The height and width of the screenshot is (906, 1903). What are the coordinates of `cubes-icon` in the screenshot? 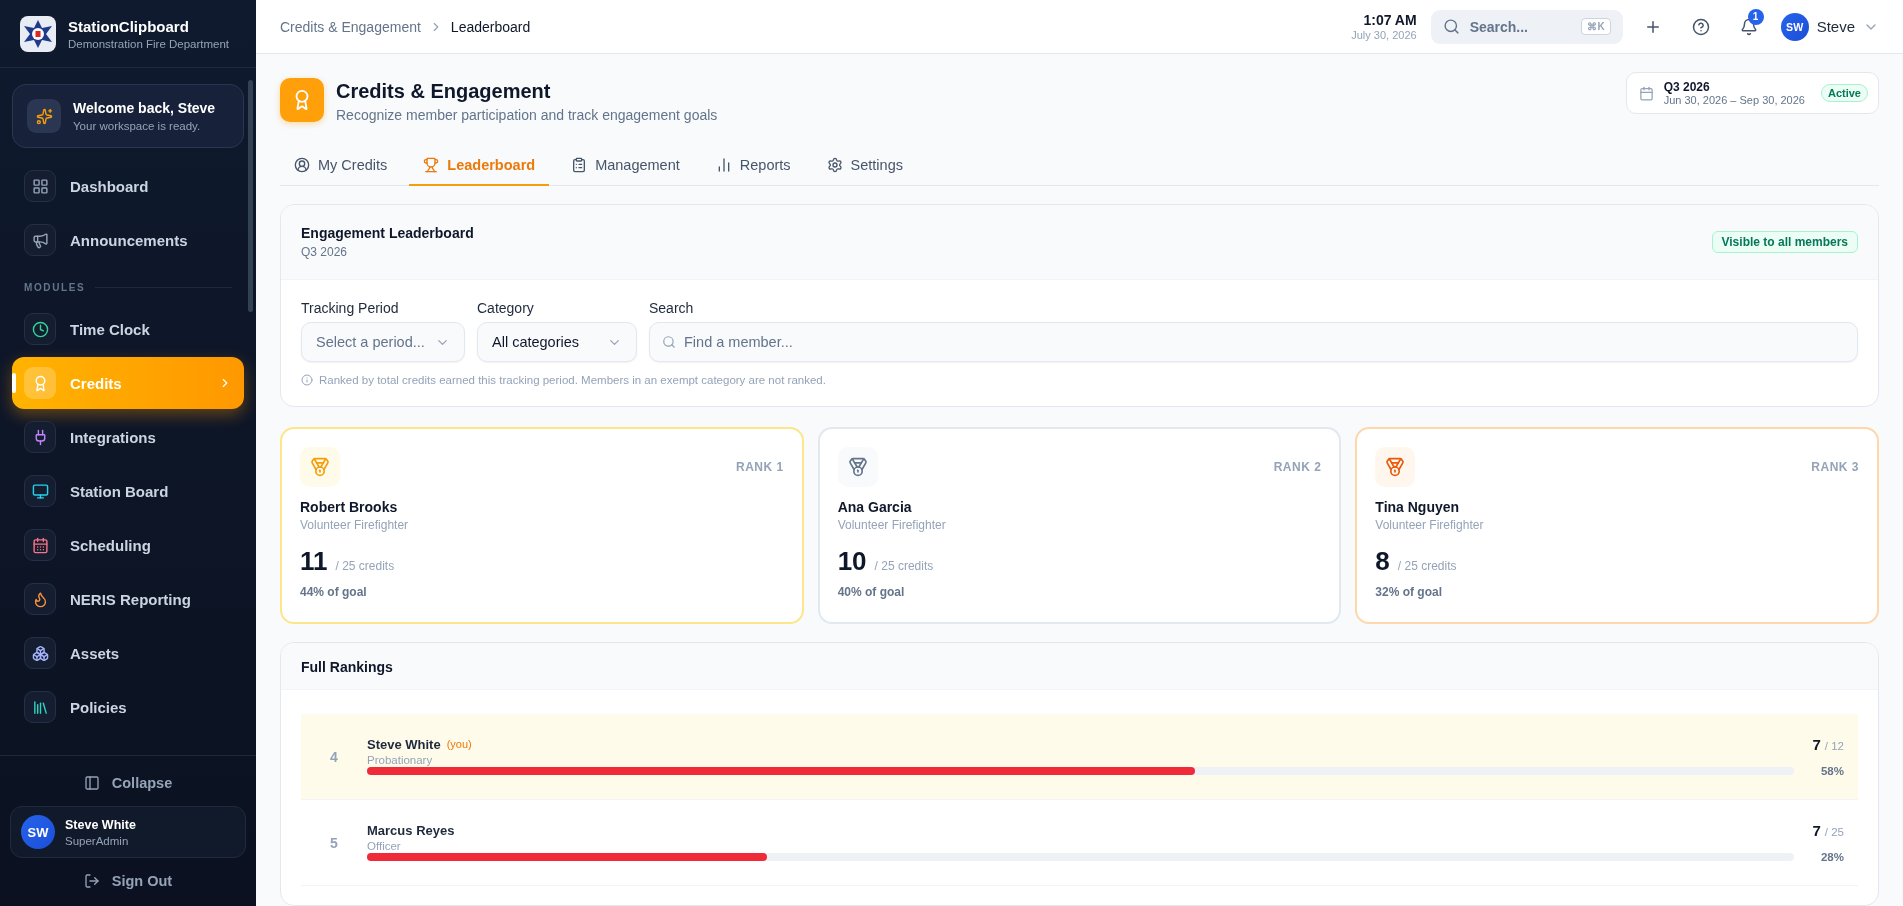 It's located at (40, 653).